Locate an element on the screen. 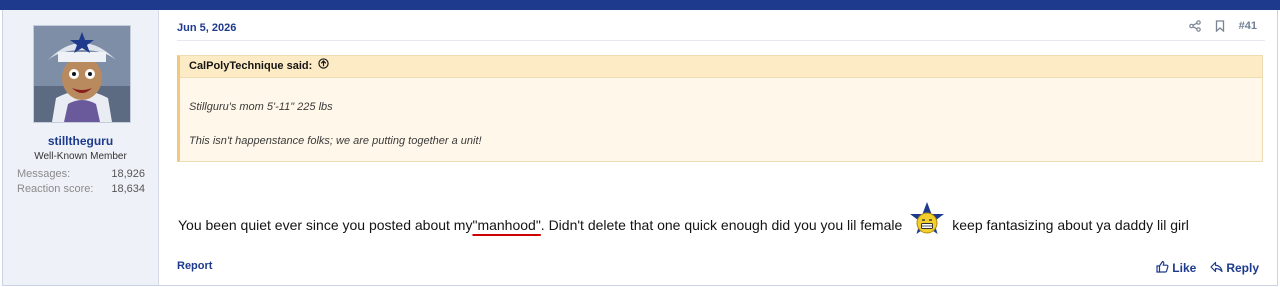 This screenshot has height=287, width=1280. header-divider is located at coordinates (721, 40).